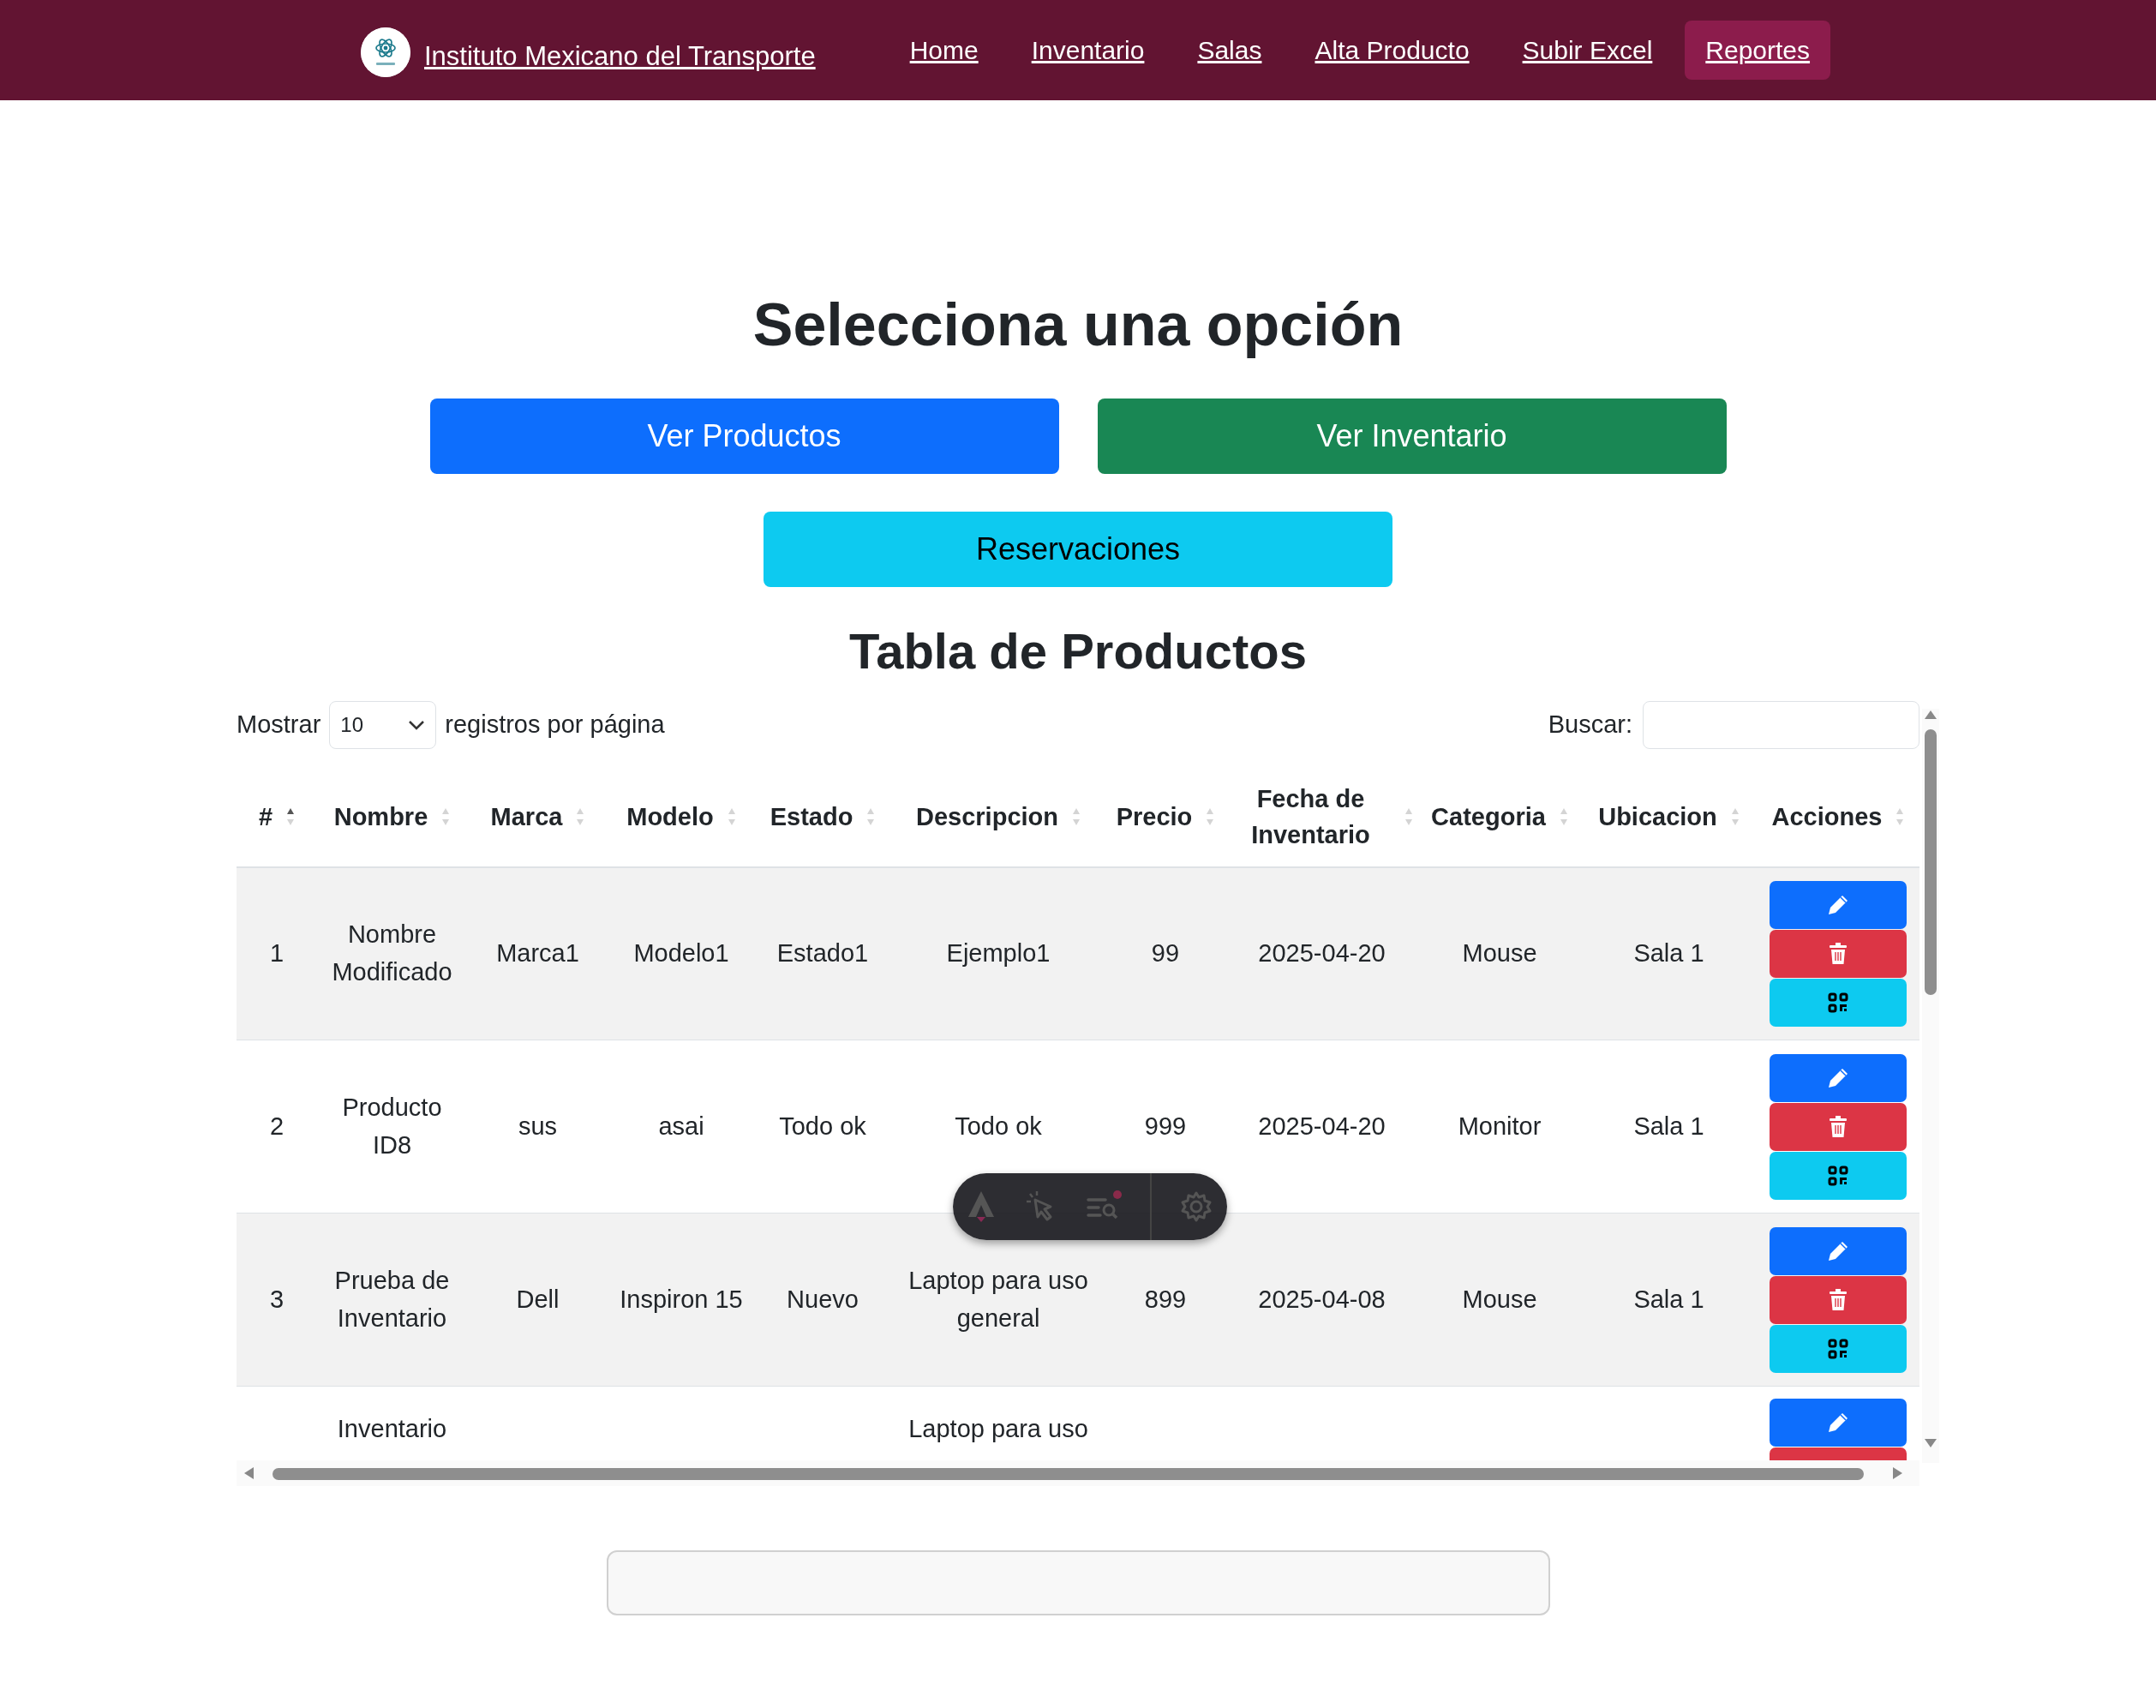 This screenshot has width=2156, height=1708. What do you see at coordinates (1758, 50) in the screenshot?
I see `nav-link: Reportes` at bounding box center [1758, 50].